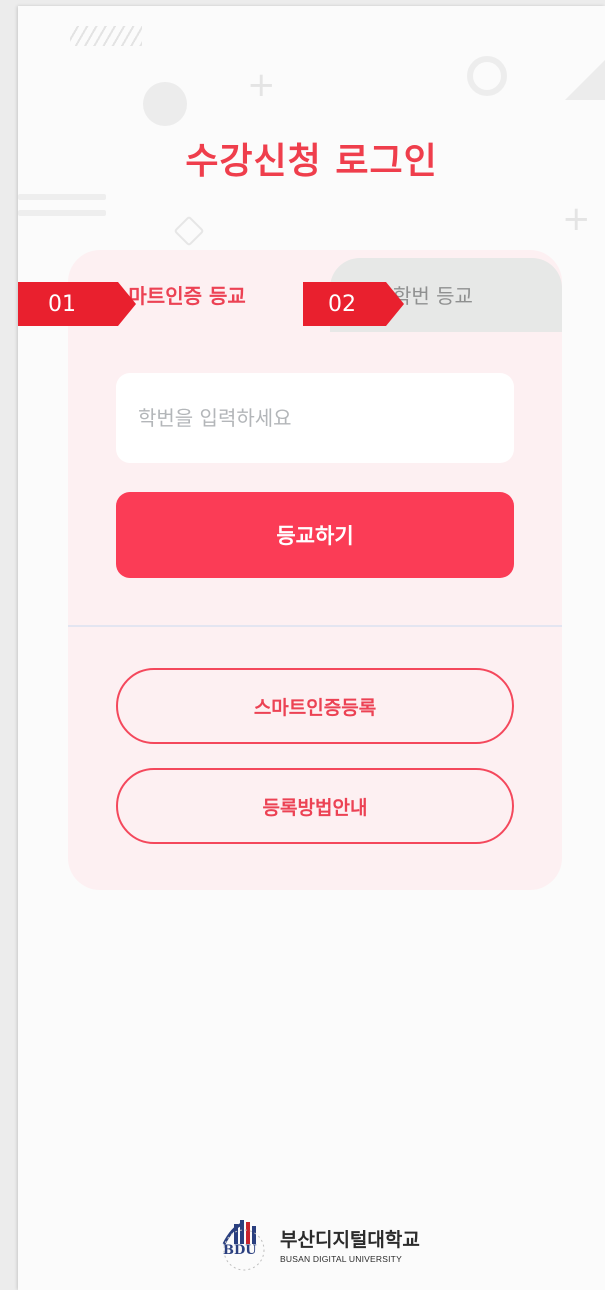  Describe the element at coordinates (315, 706) in the screenshot. I see `smart-auth-register-button: 스마트인증등록` at that location.